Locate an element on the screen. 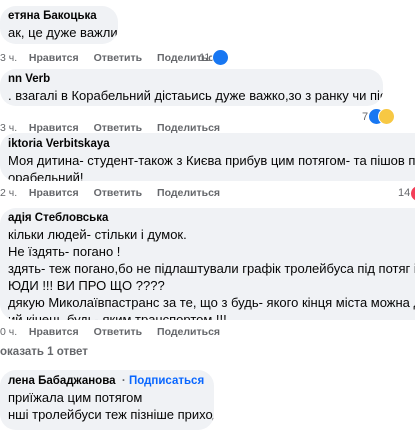  love-icon is located at coordinates (412, 193).